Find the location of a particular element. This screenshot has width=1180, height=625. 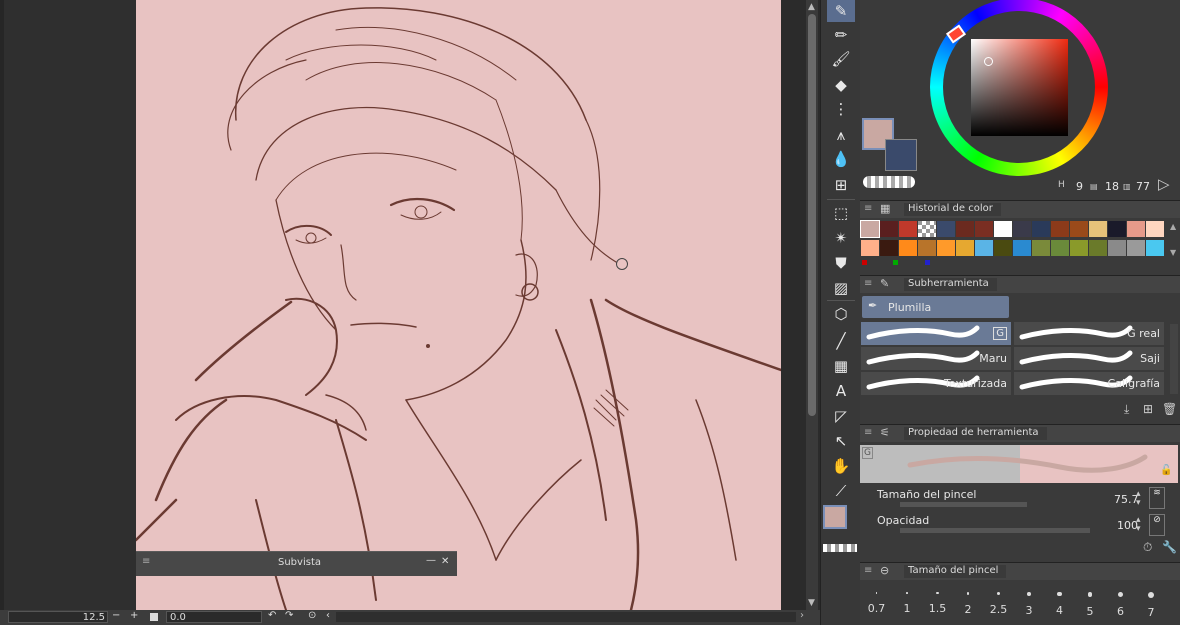

zoom-out-button: − is located at coordinates (116, 615).